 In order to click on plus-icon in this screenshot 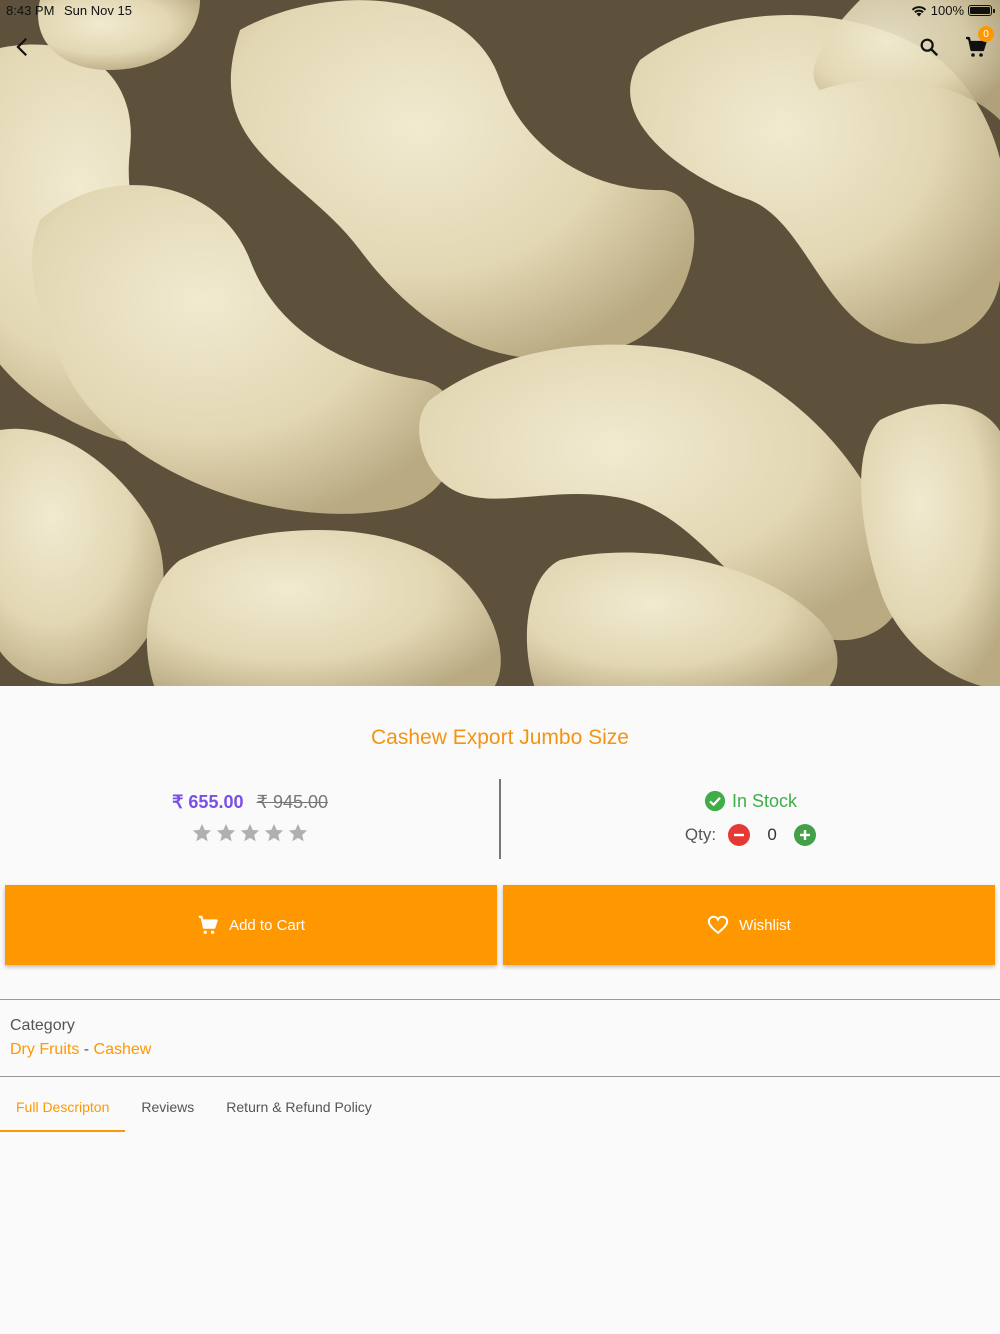, I will do `click(805, 835)`.